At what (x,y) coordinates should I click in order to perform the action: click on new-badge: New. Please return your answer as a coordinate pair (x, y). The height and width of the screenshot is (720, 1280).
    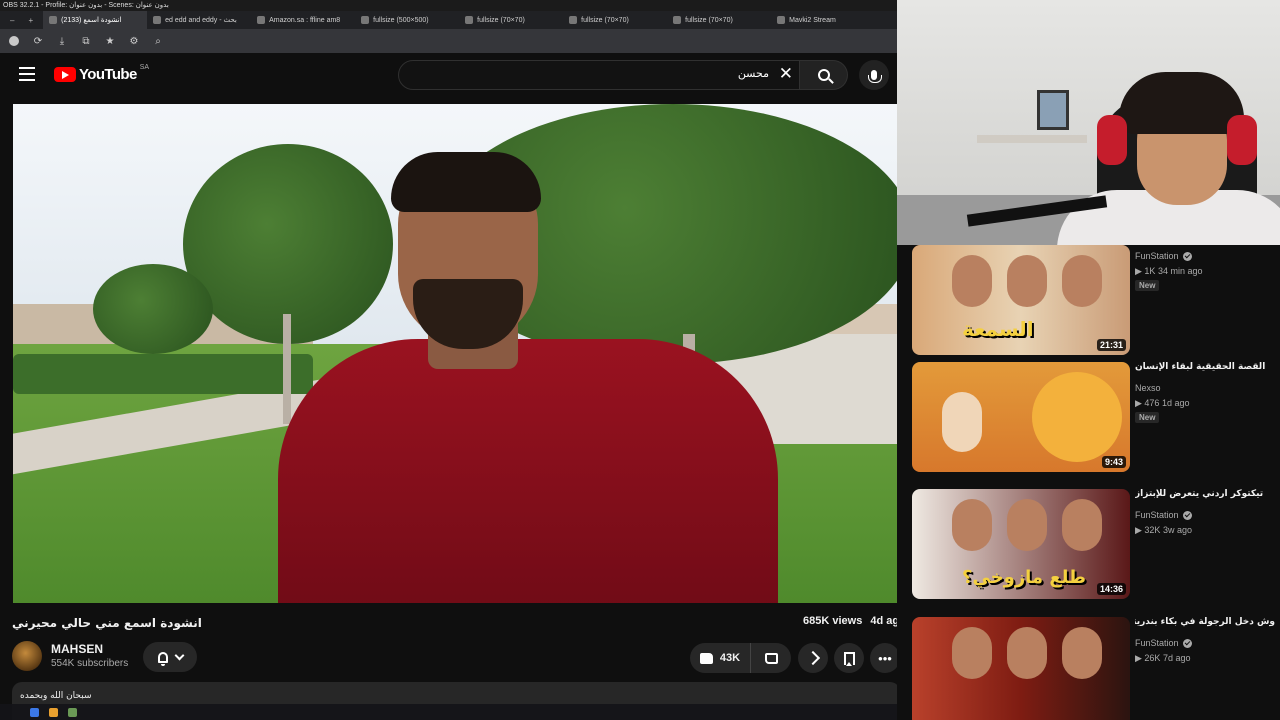
    Looking at the image, I should click on (1147, 417).